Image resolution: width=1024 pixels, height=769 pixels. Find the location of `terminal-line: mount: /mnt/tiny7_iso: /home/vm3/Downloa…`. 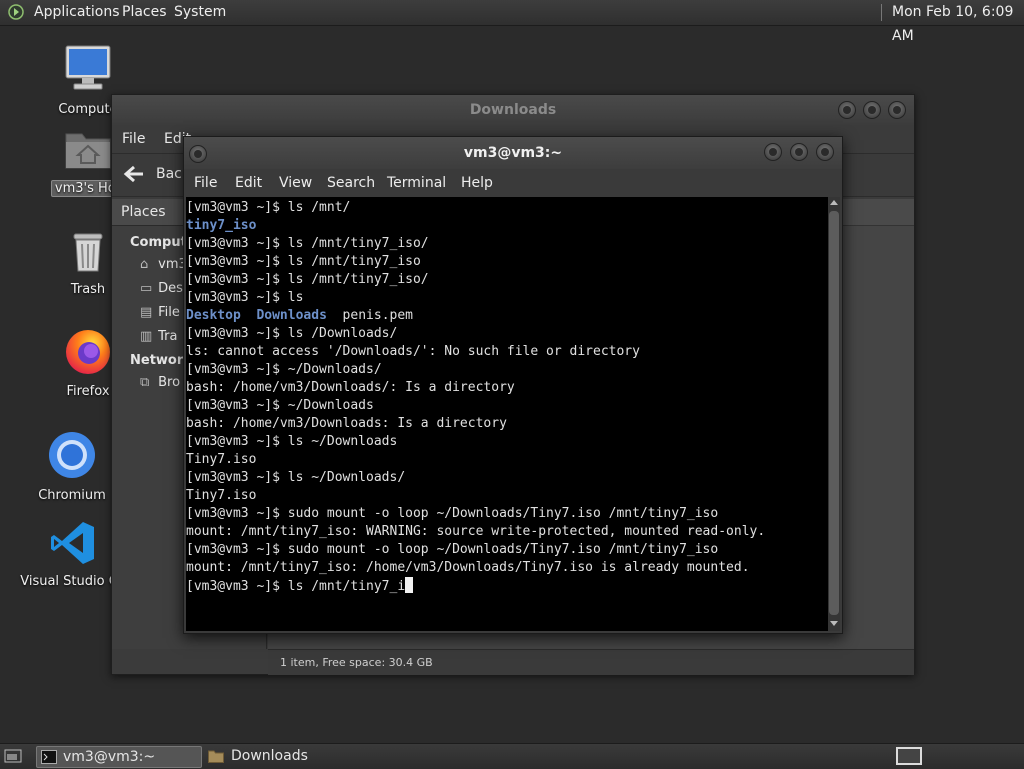

terminal-line: mount: /mnt/tiny7_iso: /home/vm3/Downloa… is located at coordinates (475, 568).